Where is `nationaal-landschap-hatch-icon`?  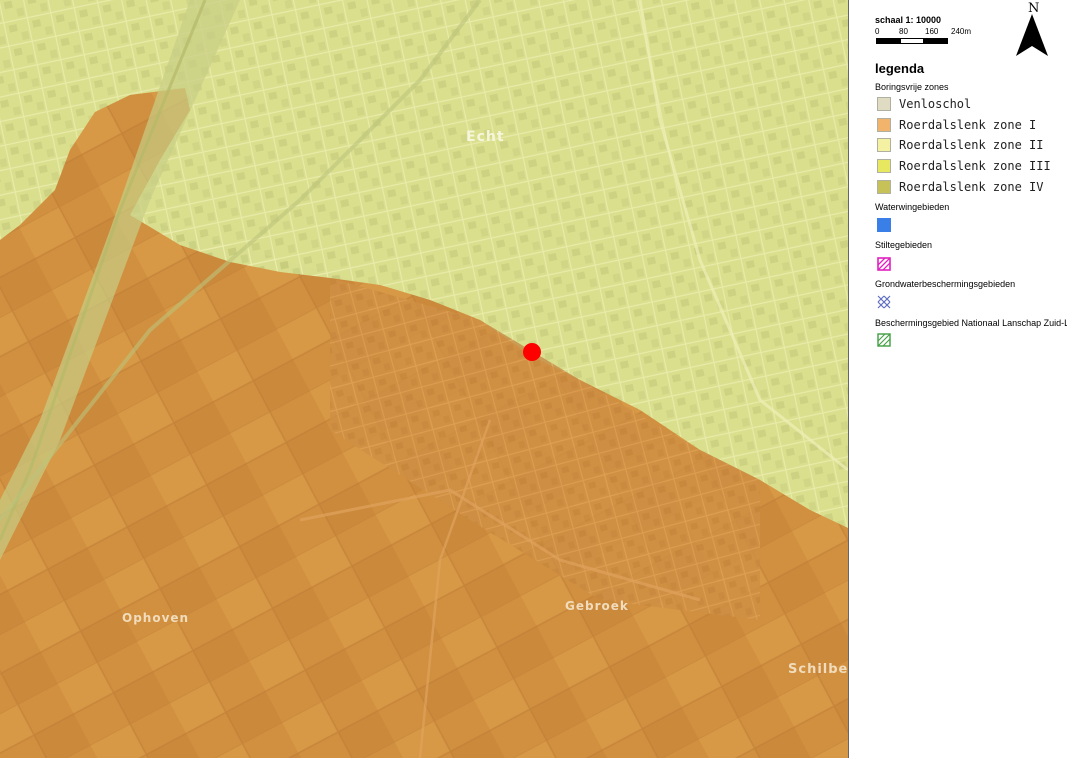
nationaal-landschap-hatch-icon is located at coordinates (884, 340).